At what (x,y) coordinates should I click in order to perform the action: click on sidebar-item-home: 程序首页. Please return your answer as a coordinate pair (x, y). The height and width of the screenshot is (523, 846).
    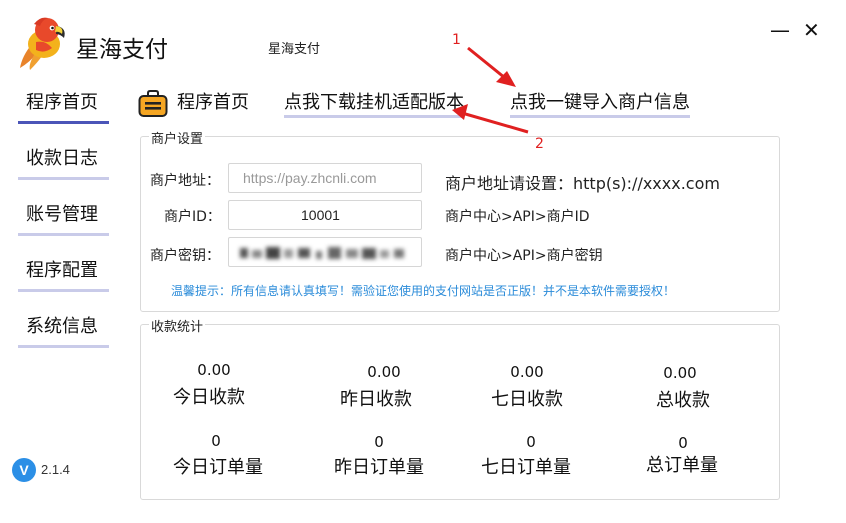
    Looking at the image, I should click on (63, 106).